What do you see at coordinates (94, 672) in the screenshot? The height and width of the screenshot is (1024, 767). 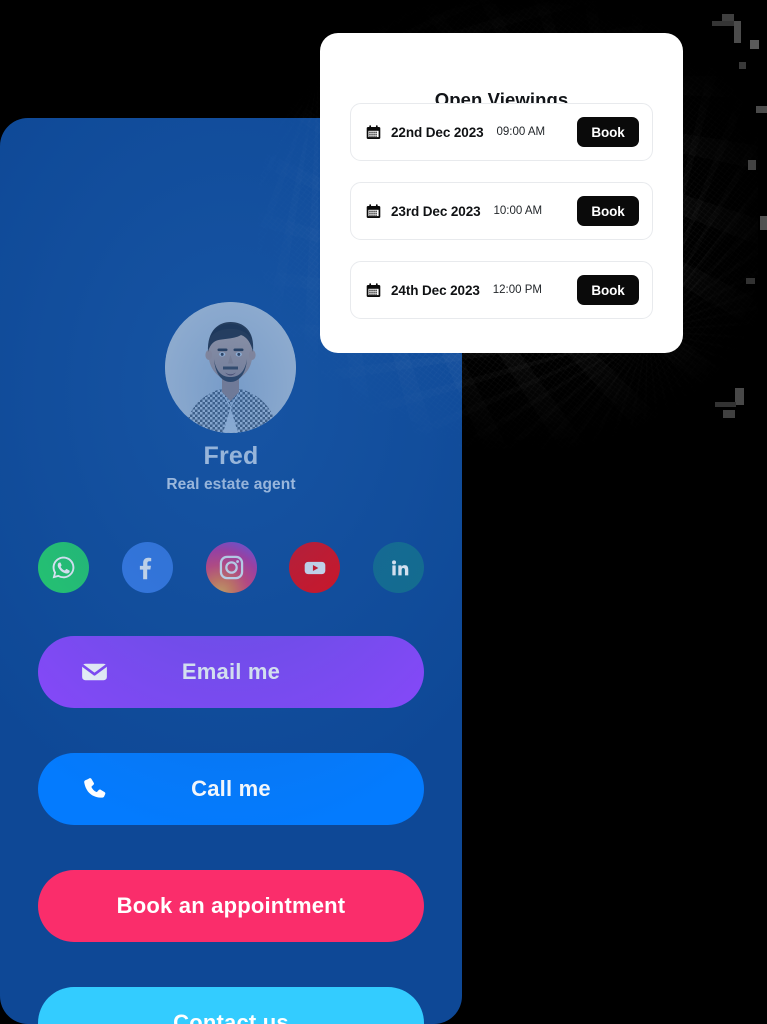 I see `envelope-icon` at bounding box center [94, 672].